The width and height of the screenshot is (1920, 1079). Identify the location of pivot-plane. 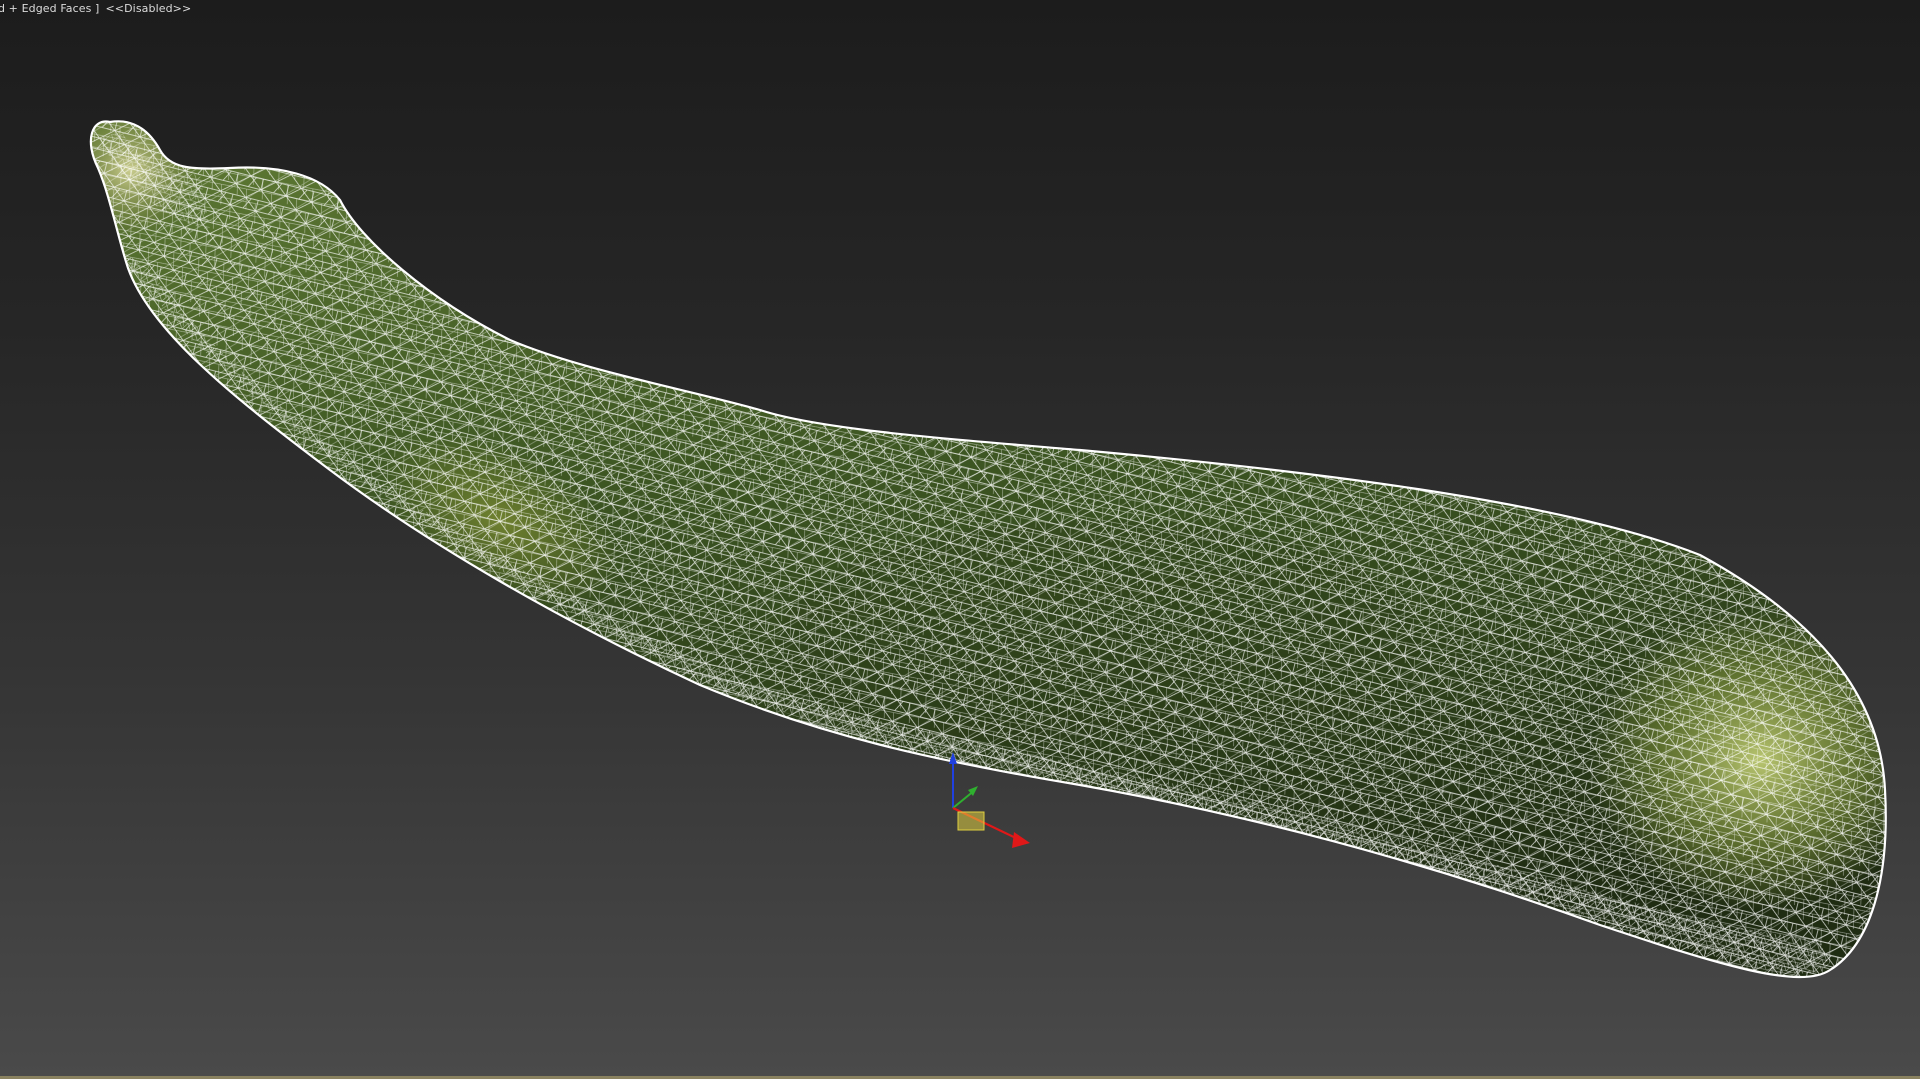
(971, 821).